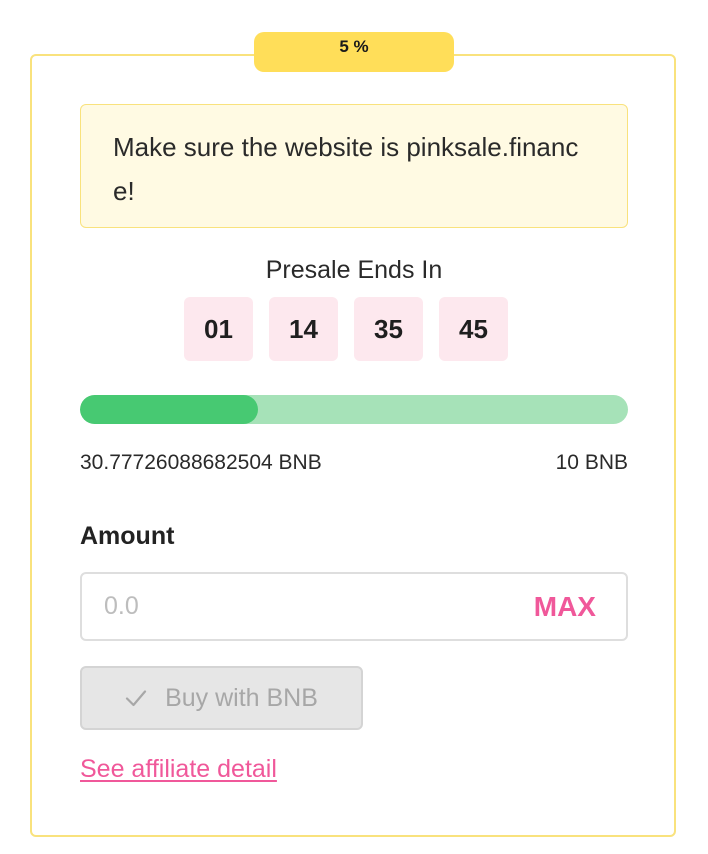 The image size is (708, 854). Describe the element at coordinates (218, 329) in the screenshot. I see `countdown-days: 01` at that location.